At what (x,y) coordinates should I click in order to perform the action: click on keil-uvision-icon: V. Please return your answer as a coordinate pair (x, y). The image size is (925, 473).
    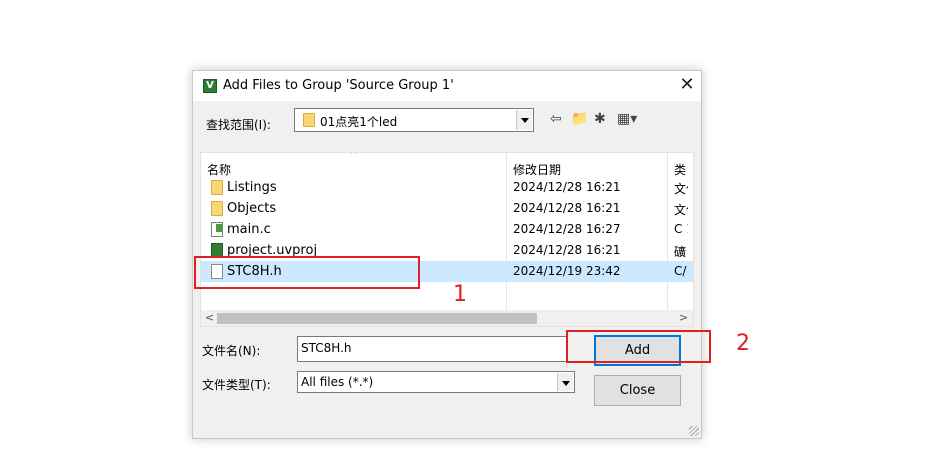
    Looking at the image, I should click on (210, 86).